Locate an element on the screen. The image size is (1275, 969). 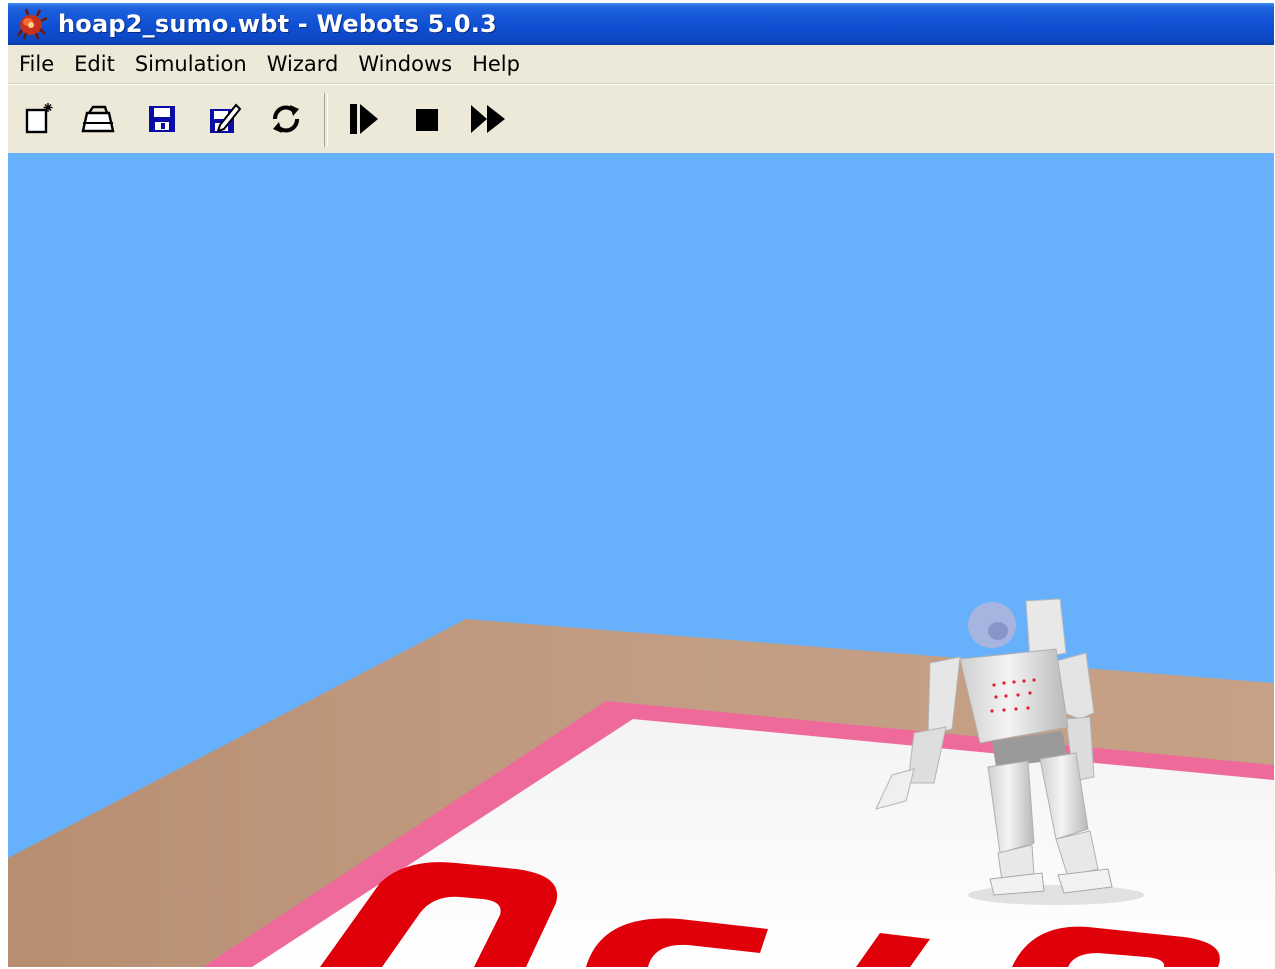
stop-button is located at coordinates (426, 119).